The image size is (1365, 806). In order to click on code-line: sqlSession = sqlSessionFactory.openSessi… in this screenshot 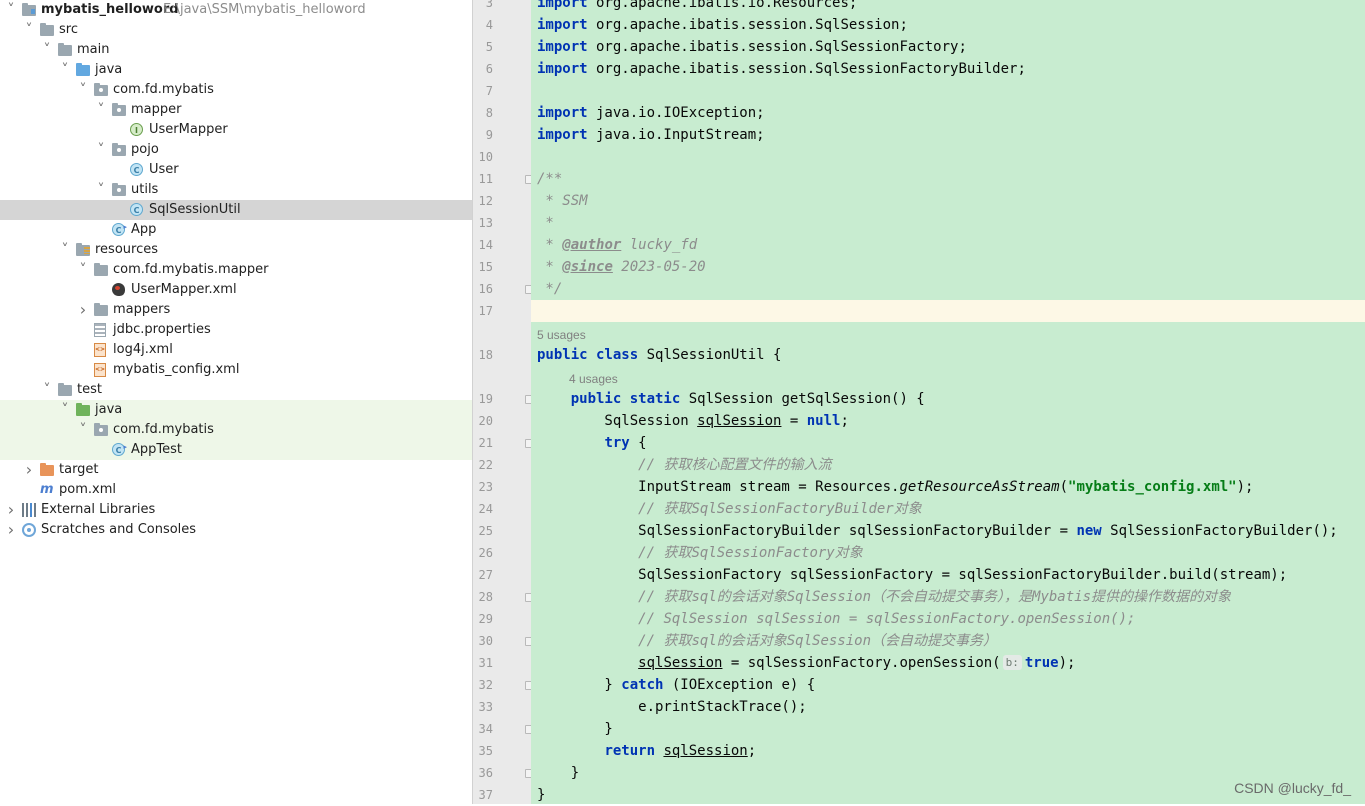, I will do `click(806, 663)`.